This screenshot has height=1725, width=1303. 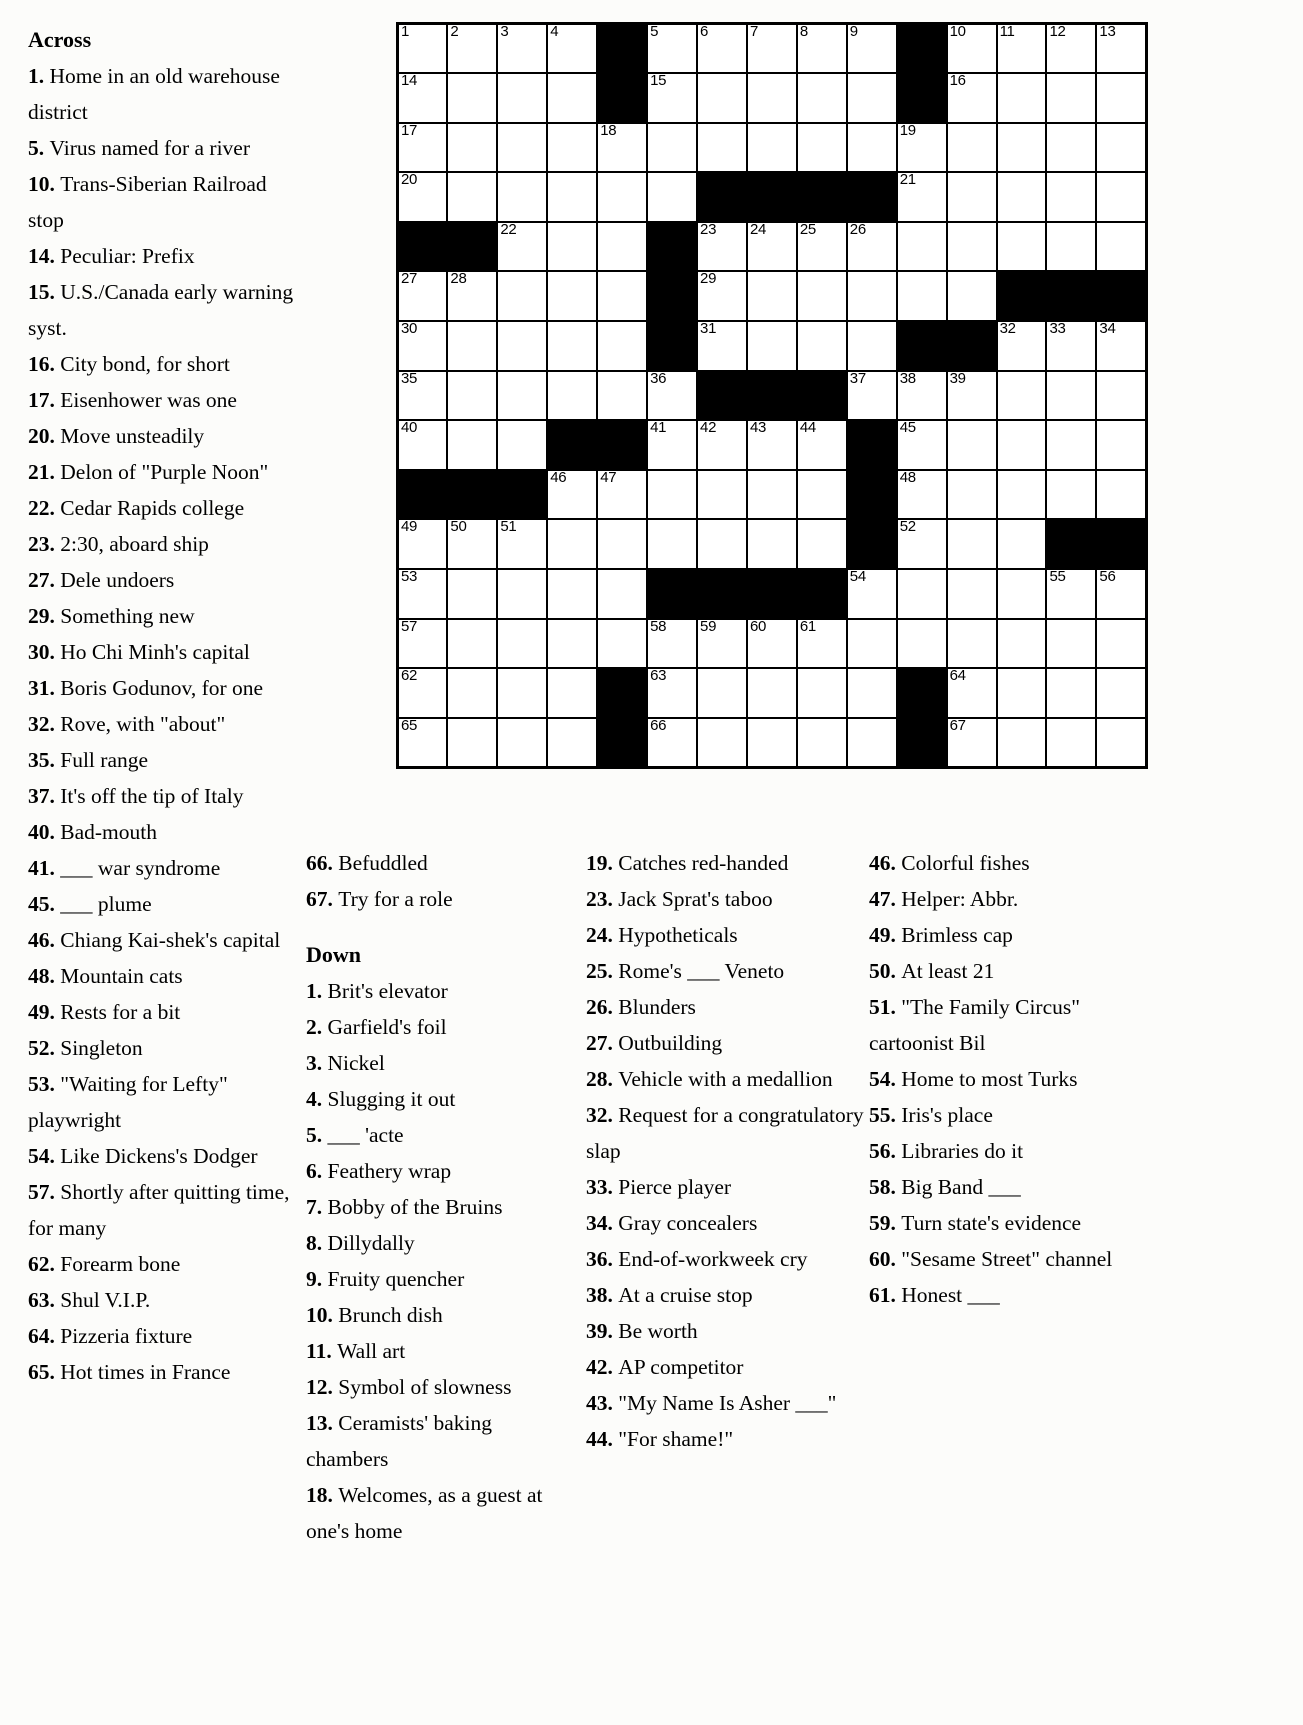 What do you see at coordinates (871, 594) in the screenshot?
I see `crossword-cell: 54` at bounding box center [871, 594].